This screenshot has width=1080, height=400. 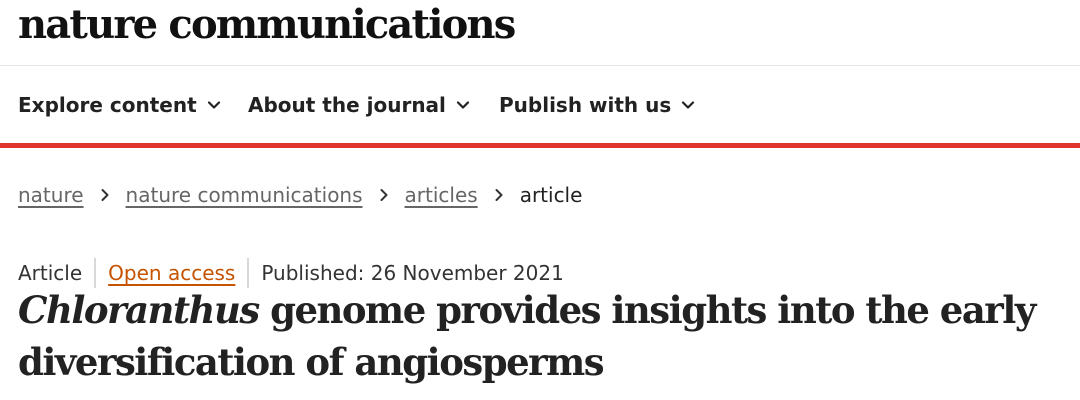 What do you see at coordinates (551, 195) in the screenshot?
I see `breadcrumb-current: article` at bounding box center [551, 195].